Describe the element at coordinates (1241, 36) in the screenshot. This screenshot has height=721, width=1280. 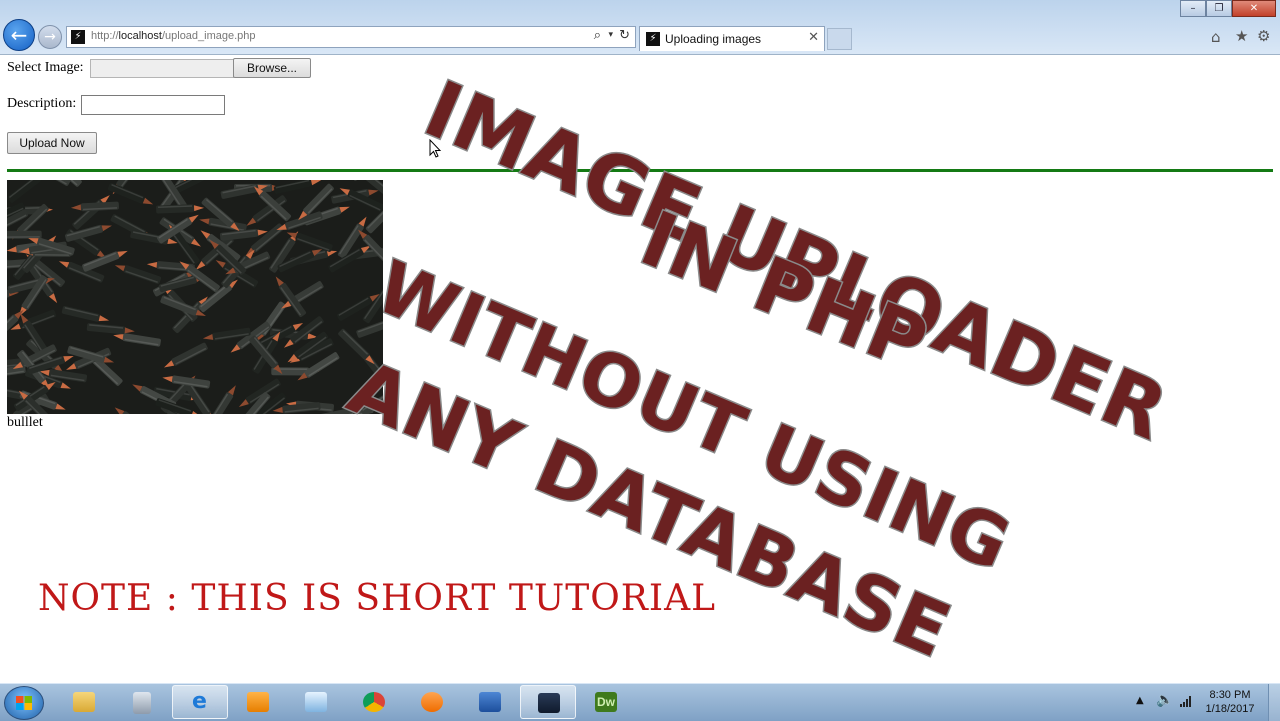
I see `favorites-star-icon: ★` at that location.